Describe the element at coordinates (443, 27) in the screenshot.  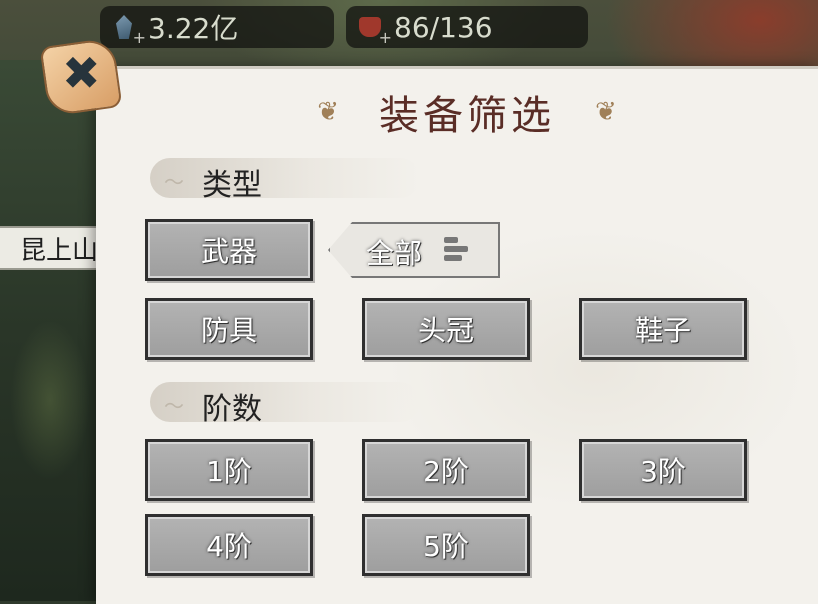
I see `stamina-value: 86/136` at that location.